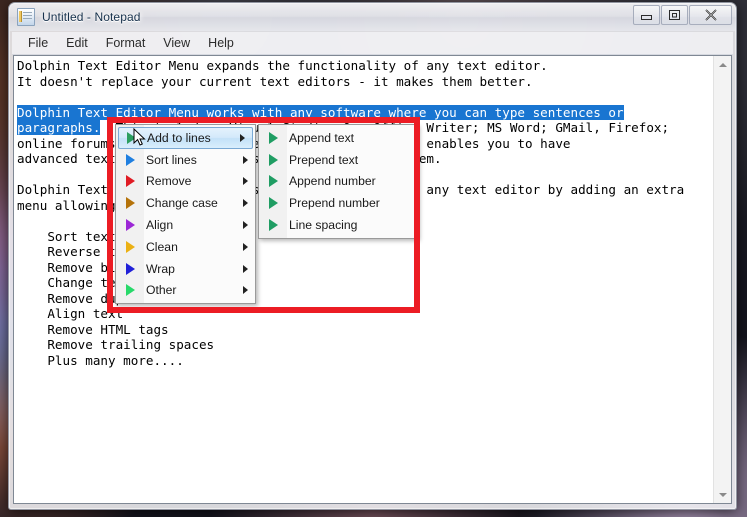 Image resolution: width=747 pixels, height=517 pixels. I want to click on text-line: Align text, so click(70, 313).